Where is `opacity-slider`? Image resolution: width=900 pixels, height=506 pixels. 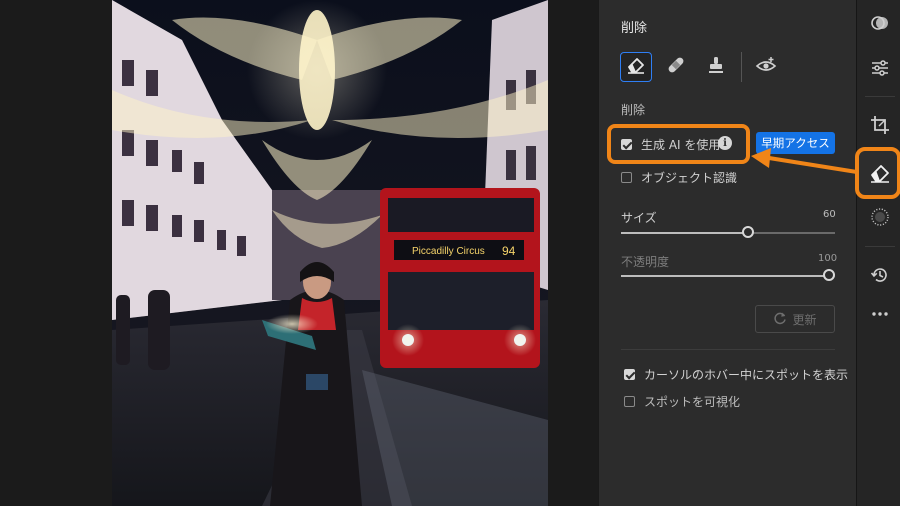 opacity-slider is located at coordinates (728, 275).